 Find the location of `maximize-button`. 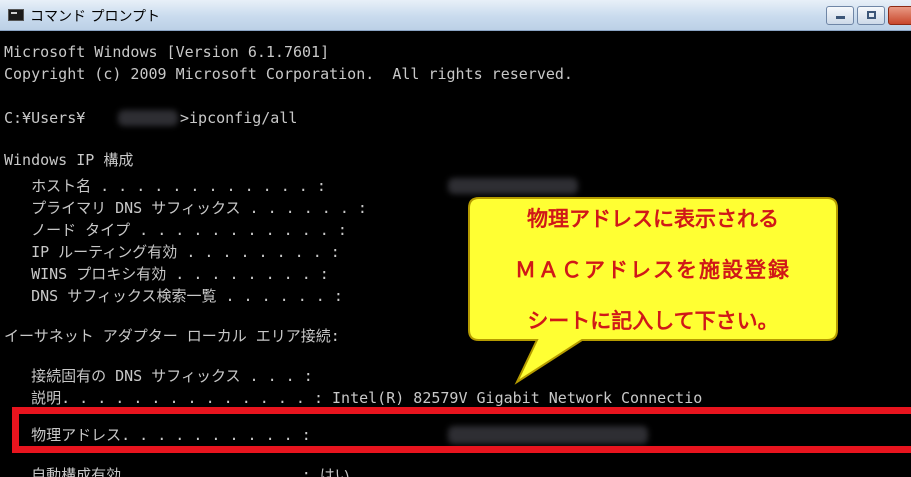

maximize-button is located at coordinates (871, 15).